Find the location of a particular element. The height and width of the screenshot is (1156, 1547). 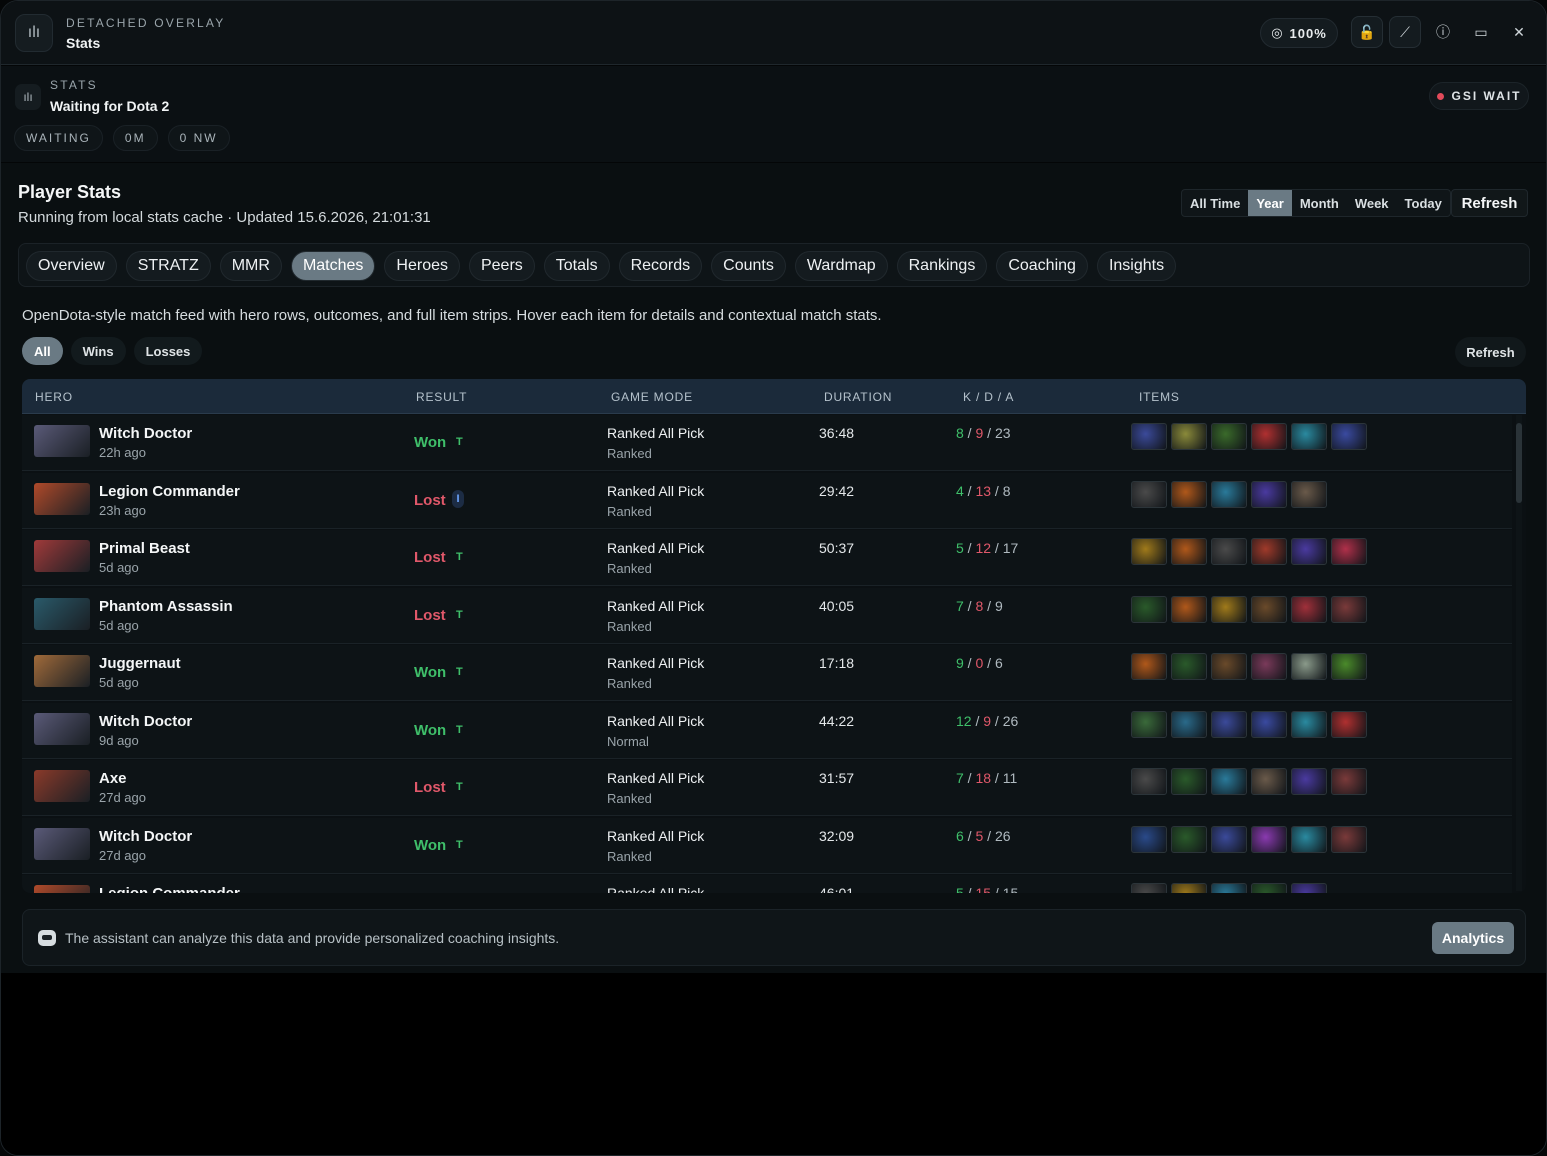

tab-rankings: Rankings is located at coordinates (942, 266).